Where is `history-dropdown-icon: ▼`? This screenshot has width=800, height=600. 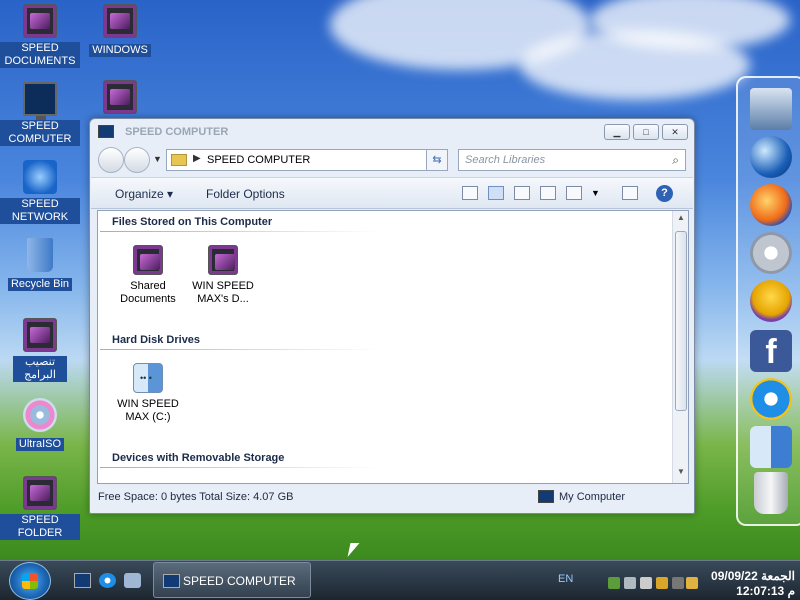
history-dropdown-icon: ▼ is located at coordinates (157, 159).